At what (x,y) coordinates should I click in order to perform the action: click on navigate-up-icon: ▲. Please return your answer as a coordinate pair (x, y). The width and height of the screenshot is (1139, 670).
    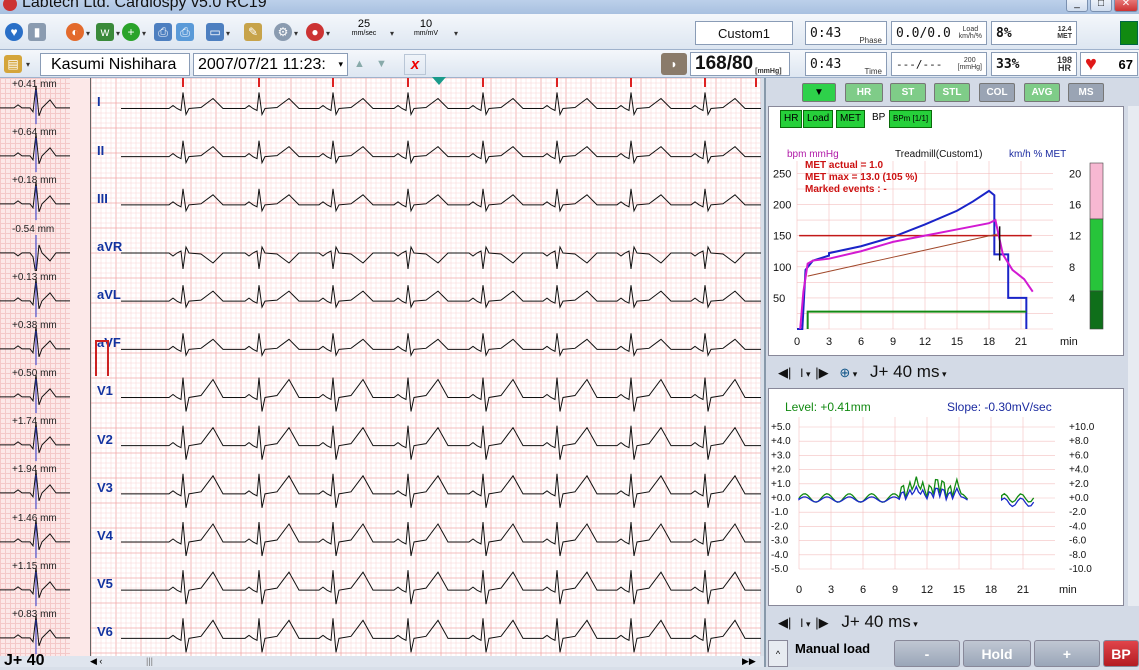
    Looking at the image, I should click on (359, 64).